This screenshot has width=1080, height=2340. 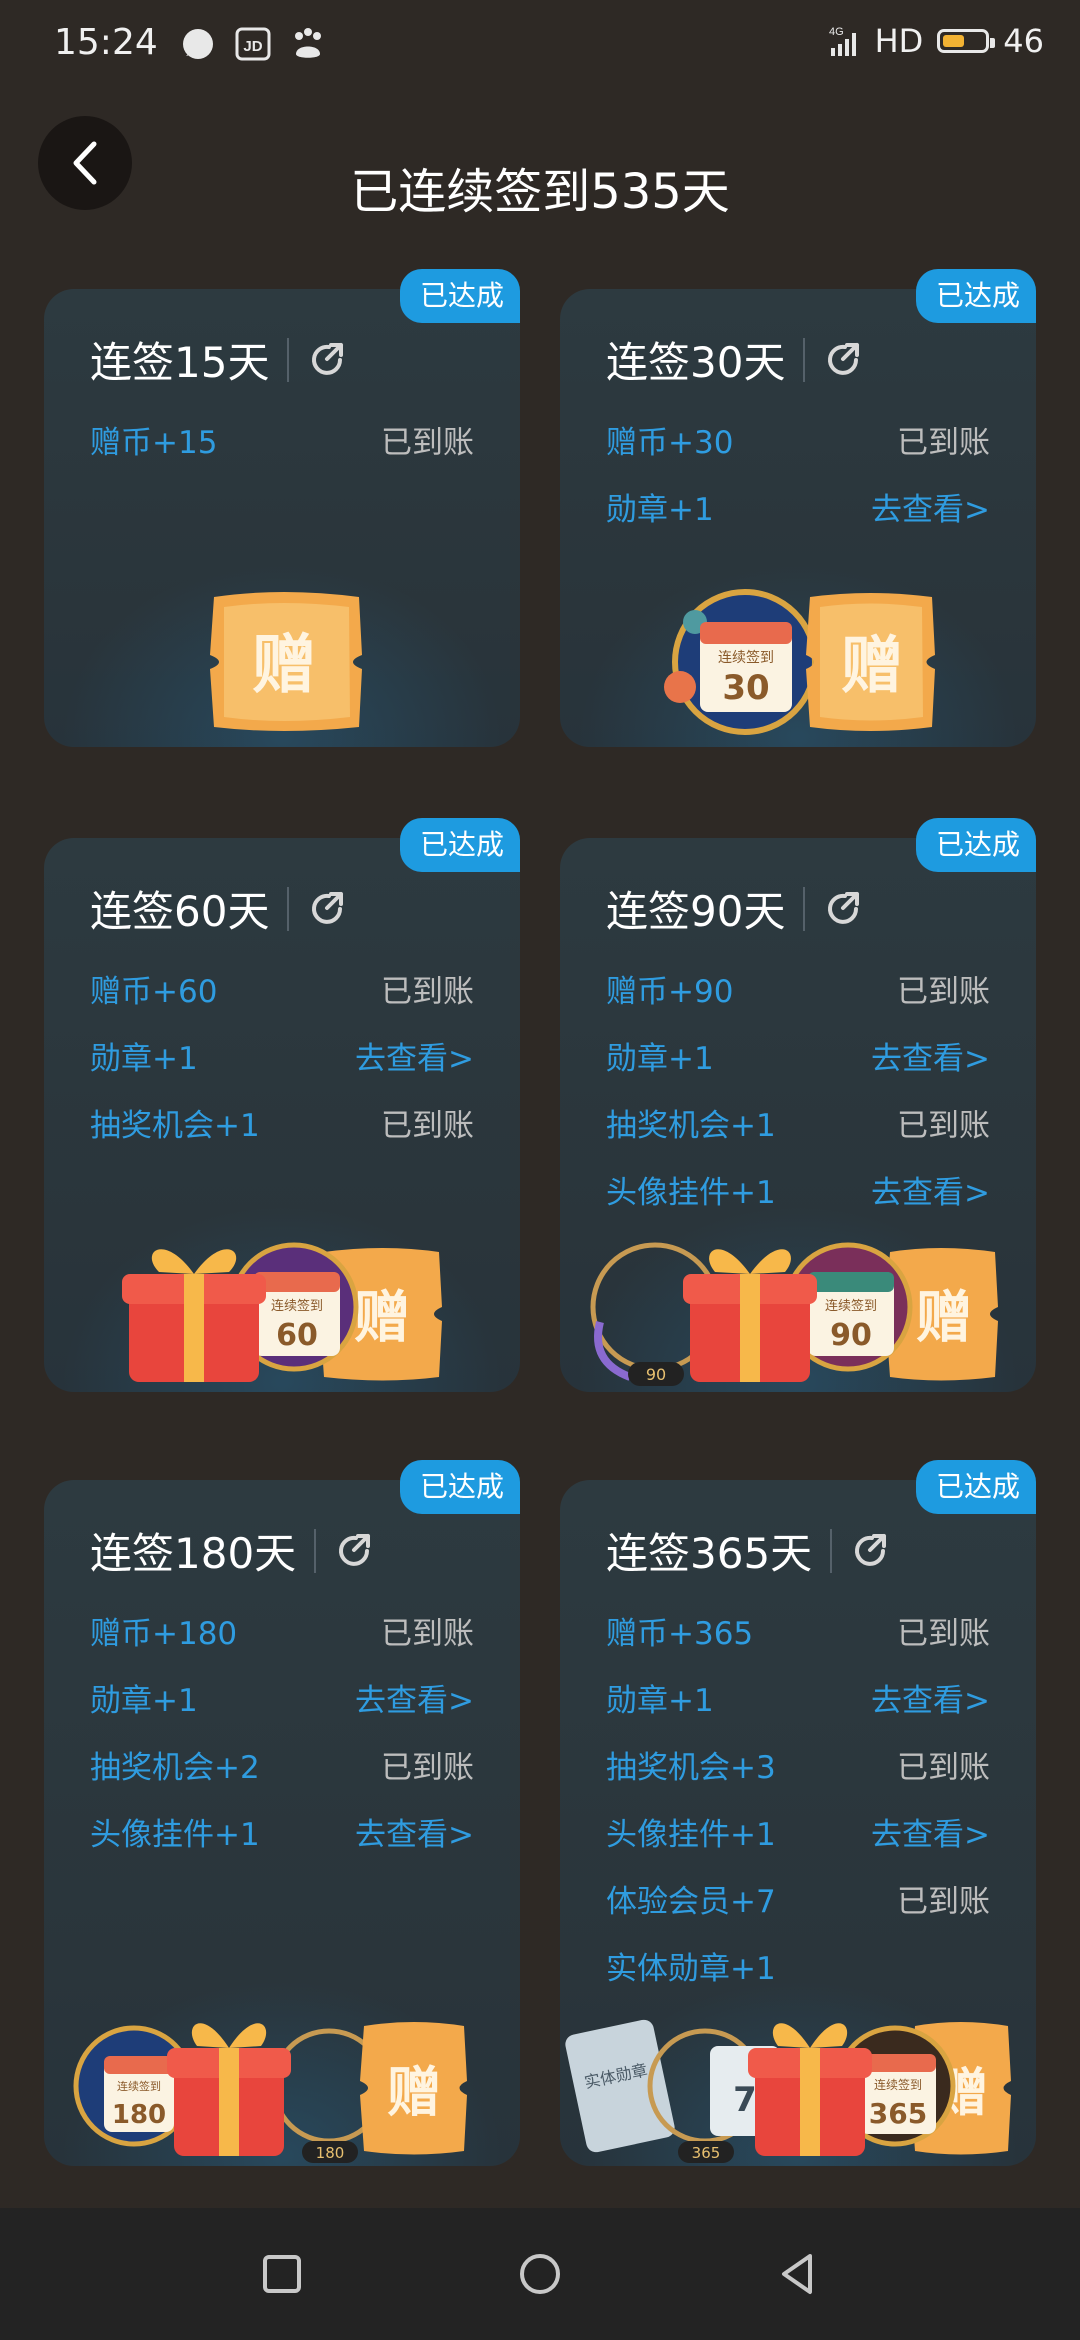 I want to click on card-title: 连签180天, so click(x=193, y=1553).